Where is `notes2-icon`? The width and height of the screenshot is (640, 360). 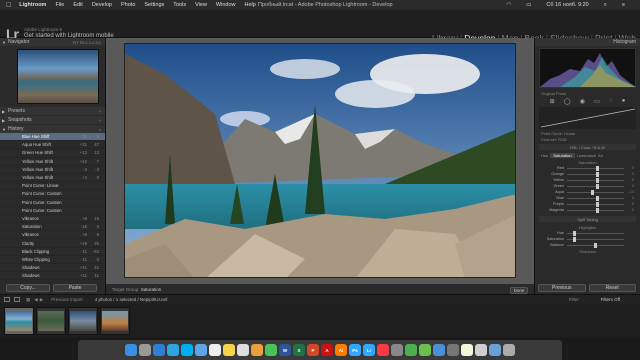 notes2-icon is located at coordinates (467, 350).